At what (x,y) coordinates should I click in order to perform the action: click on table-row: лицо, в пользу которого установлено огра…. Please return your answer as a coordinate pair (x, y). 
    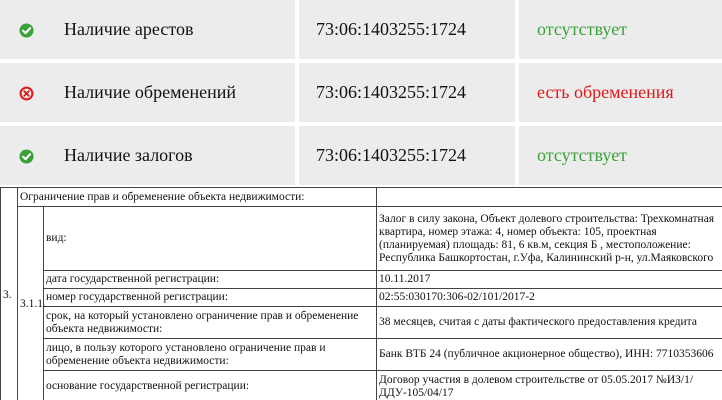
    Looking at the image, I should click on (361, 354).